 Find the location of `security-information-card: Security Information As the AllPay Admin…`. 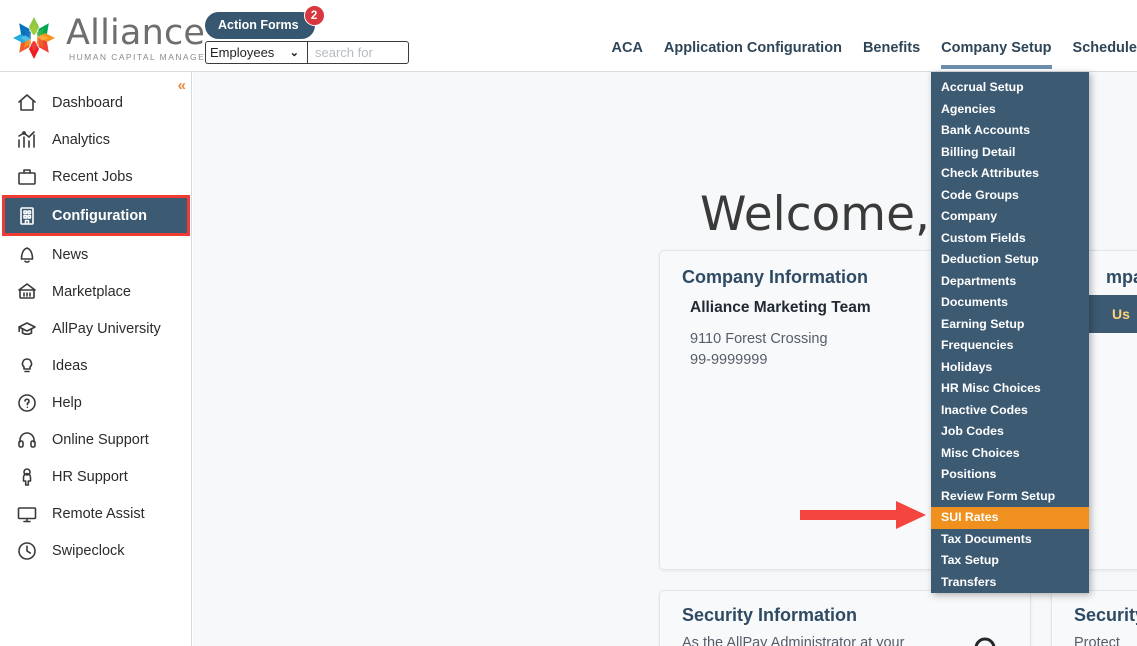

security-information-card: Security Information As the AllPay Admin… is located at coordinates (845, 618).